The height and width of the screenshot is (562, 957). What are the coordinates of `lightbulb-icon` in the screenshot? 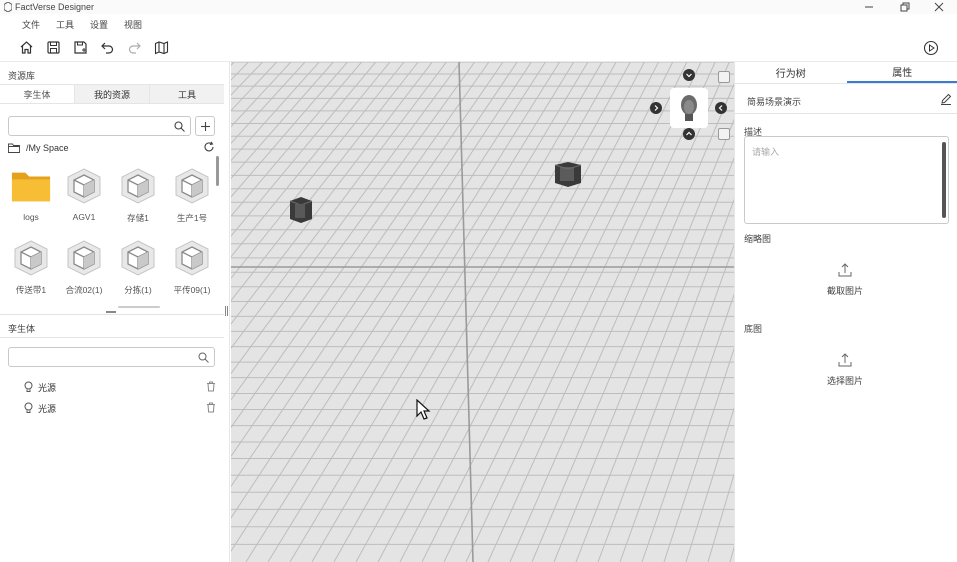 It's located at (28, 386).